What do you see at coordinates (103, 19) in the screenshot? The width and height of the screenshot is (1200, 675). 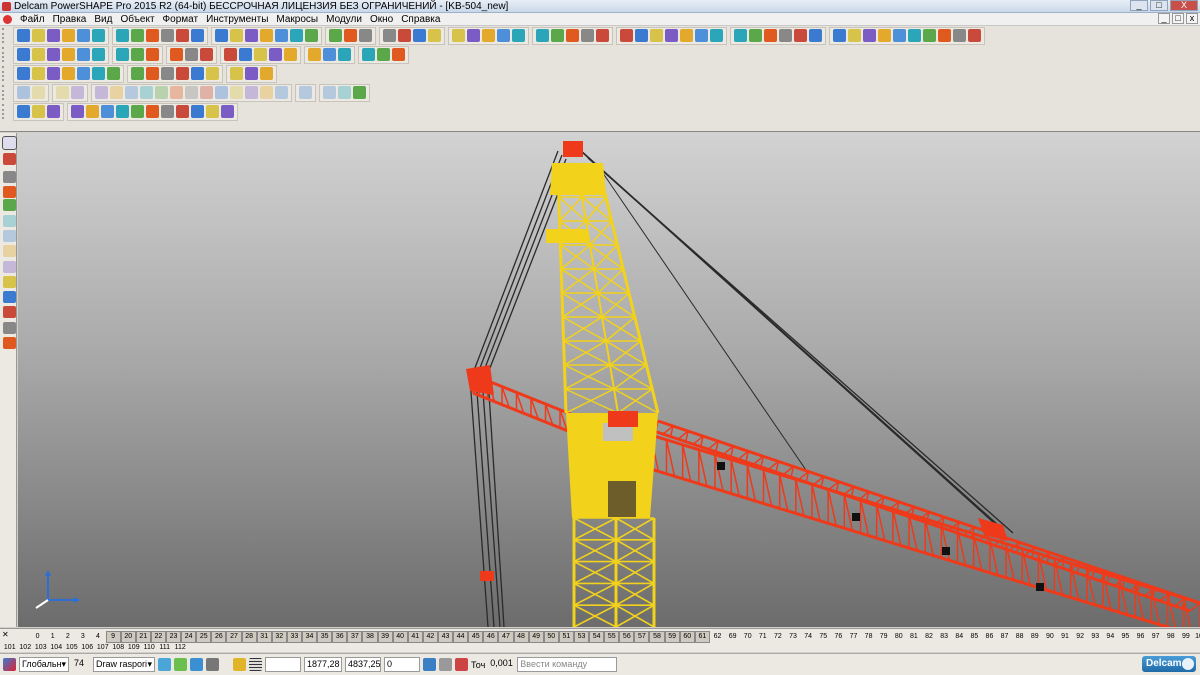 I see `menu-view: Вид` at bounding box center [103, 19].